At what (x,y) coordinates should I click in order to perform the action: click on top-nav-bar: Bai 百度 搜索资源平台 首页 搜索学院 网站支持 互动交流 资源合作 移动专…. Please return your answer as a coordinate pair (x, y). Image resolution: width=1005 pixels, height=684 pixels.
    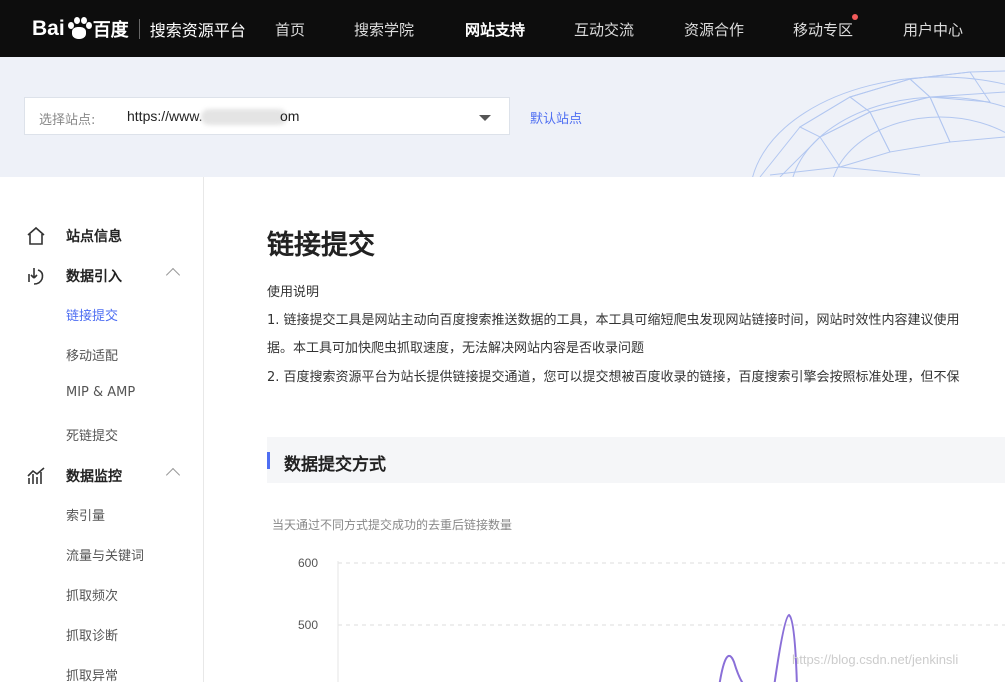
    Looking at the image, I should click on (502, 28).